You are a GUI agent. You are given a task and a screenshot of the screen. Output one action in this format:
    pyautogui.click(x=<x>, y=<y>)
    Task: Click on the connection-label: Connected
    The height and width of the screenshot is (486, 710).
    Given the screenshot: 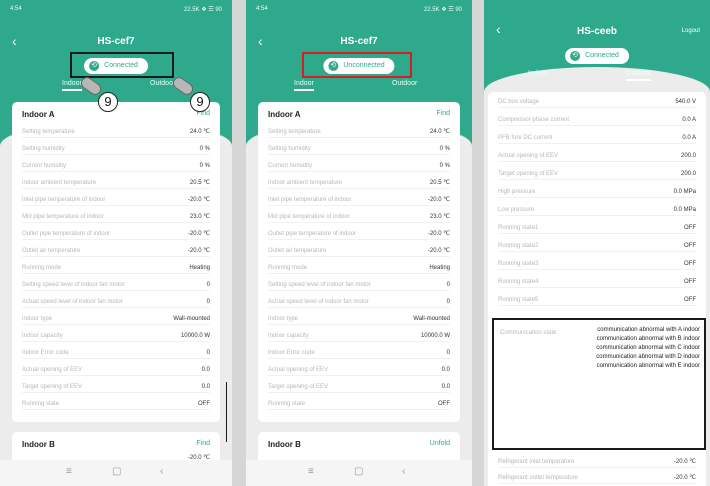 What is the action you would take?
    pyautogui.click(x=121, y=65)
    